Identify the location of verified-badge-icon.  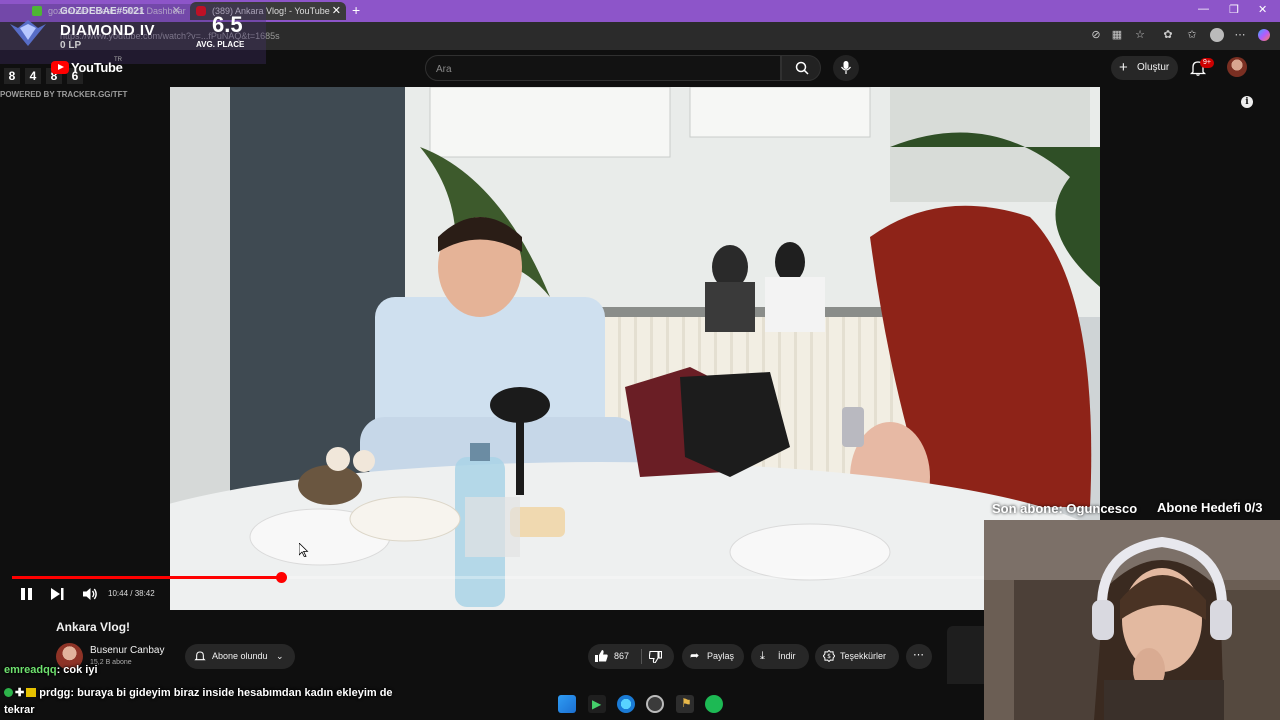
(8, 692).